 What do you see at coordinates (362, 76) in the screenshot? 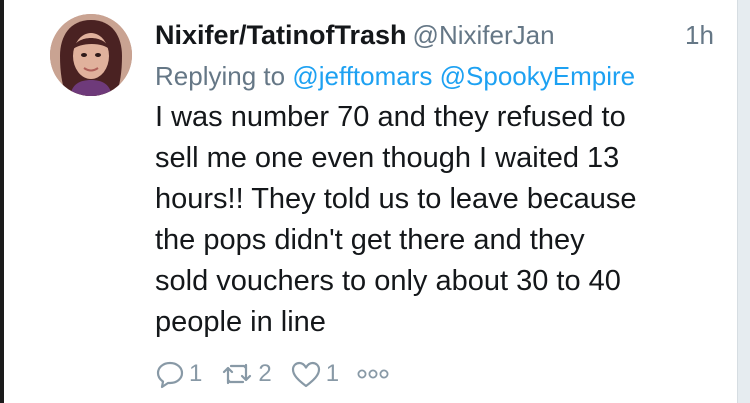
I see `mention-link: @jefftomars` at bounding box center [362, 76].